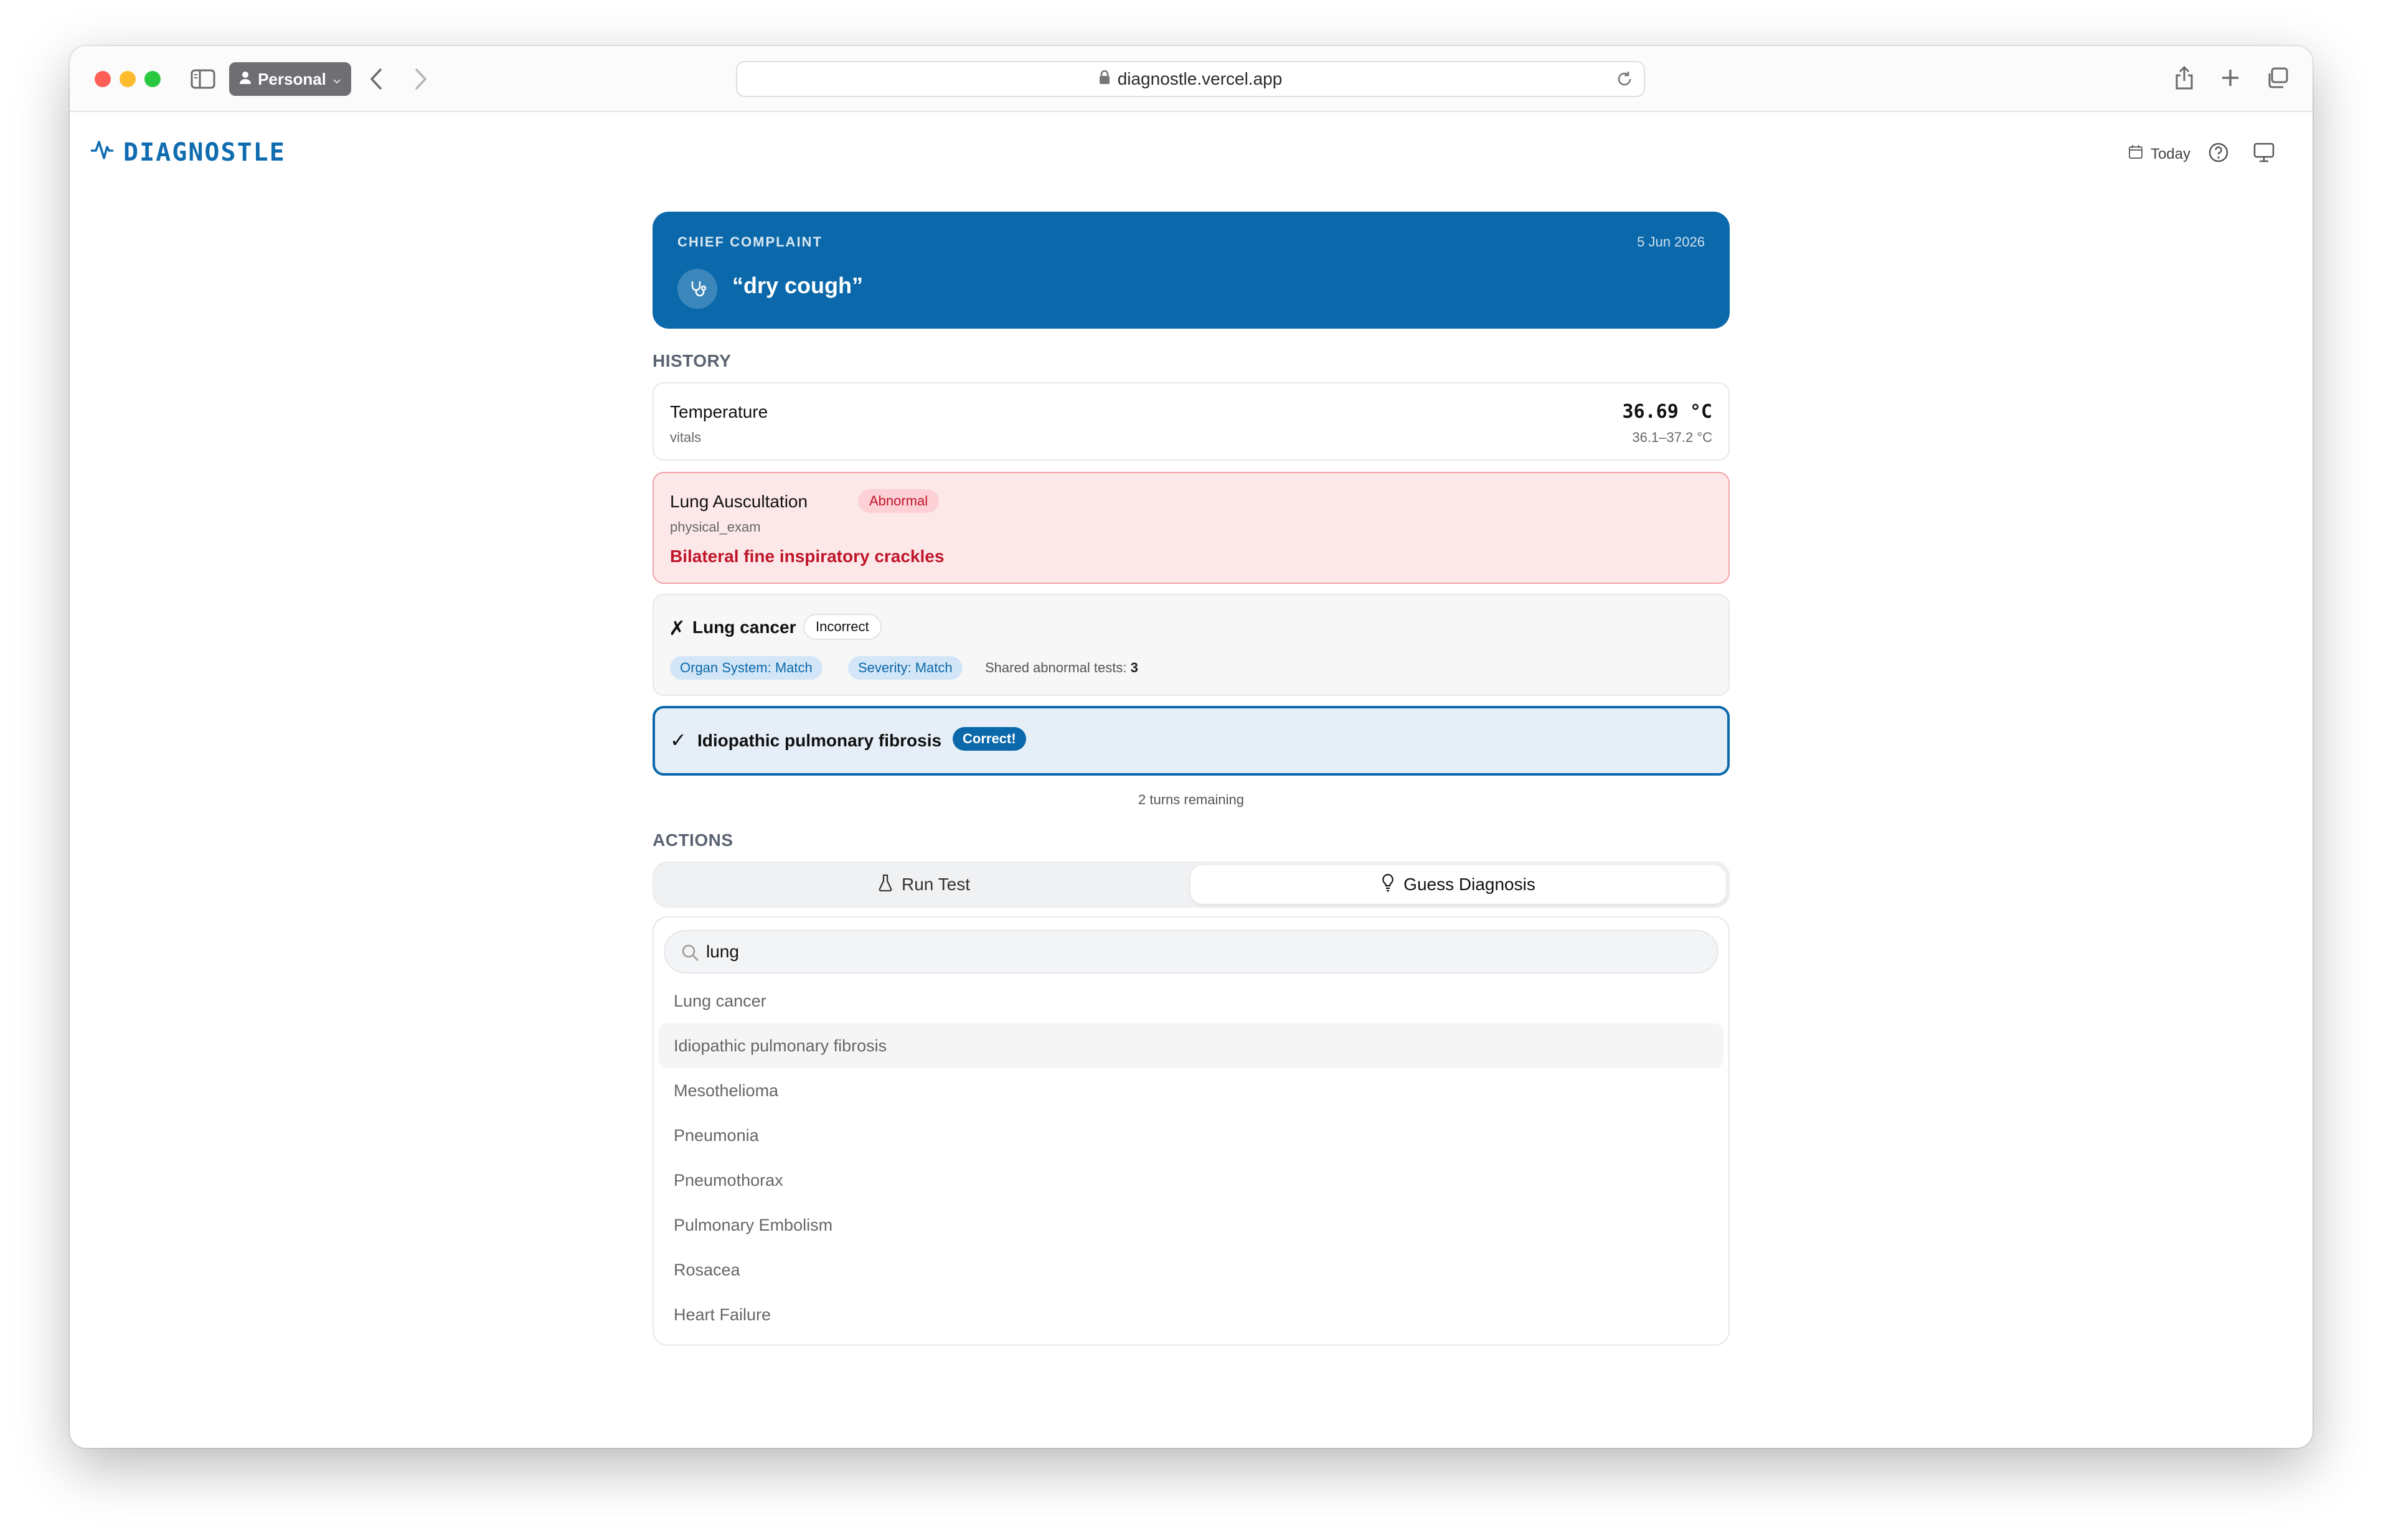 This screenshot has height=1540, width=2381. What do you see at coordinates (989, 739) in the screenshot?
I see `correct-badge: Correct!` at bounding box center [989, 739].